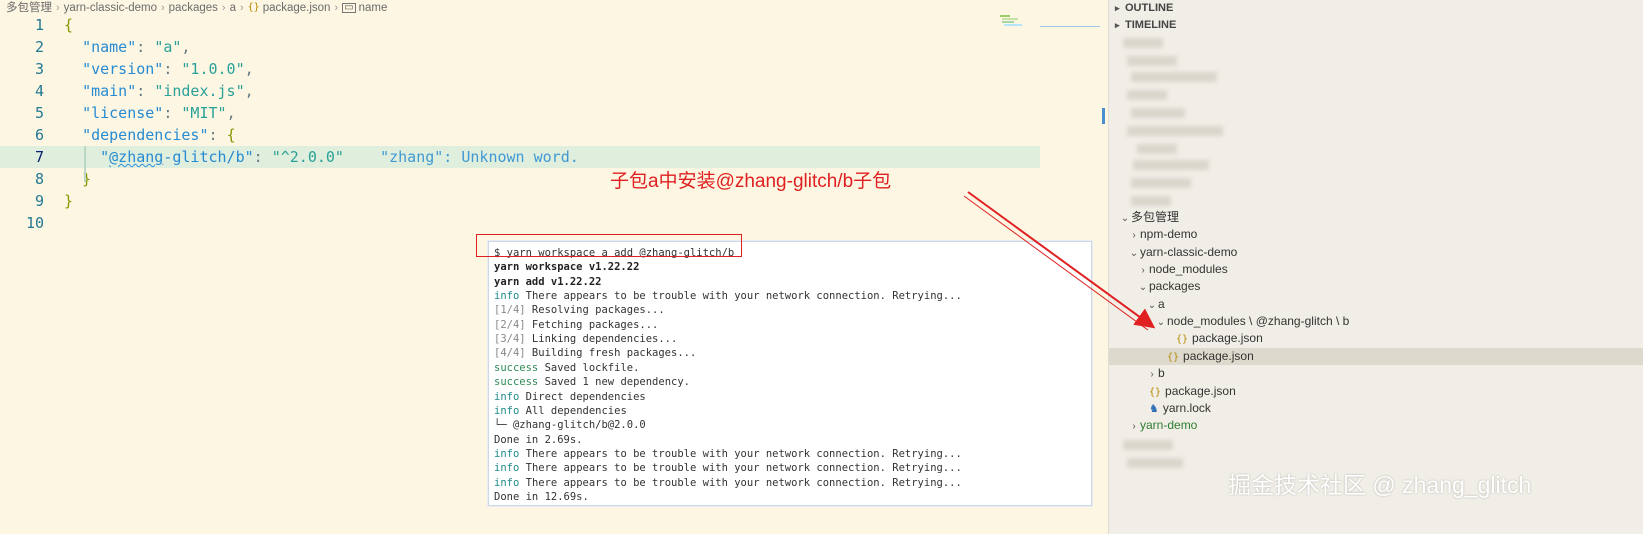 The image size is (1643, 534). Describe the element at coordinates (1149, 8) in the screenshot. I see `outline-header-label: OUTLINE` at that location.